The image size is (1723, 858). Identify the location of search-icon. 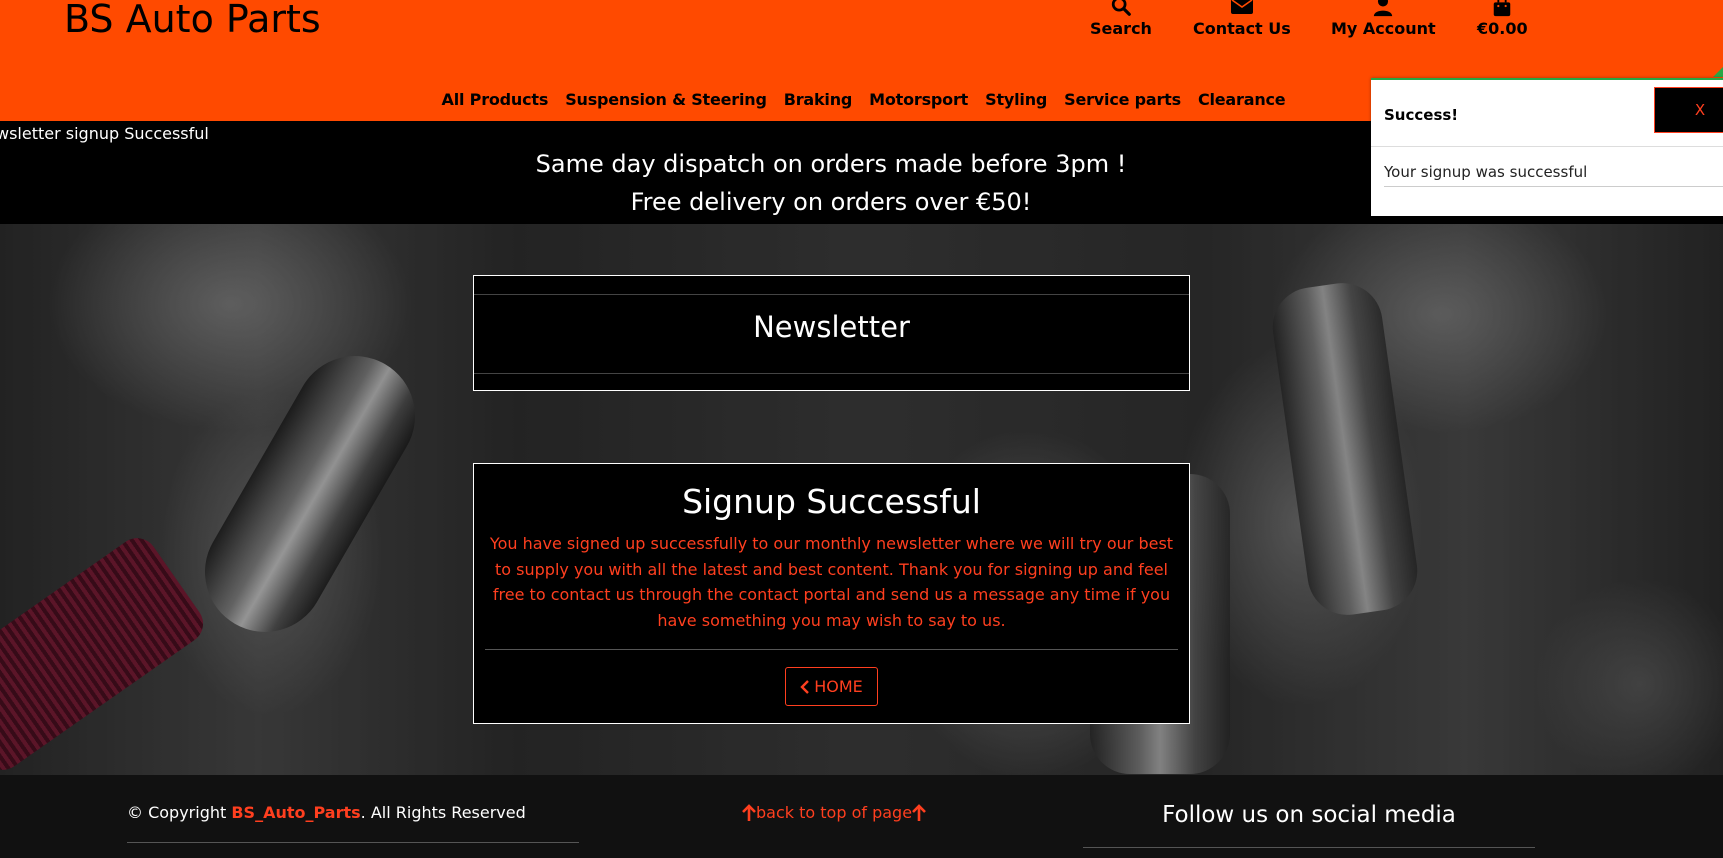
(1121, 8).